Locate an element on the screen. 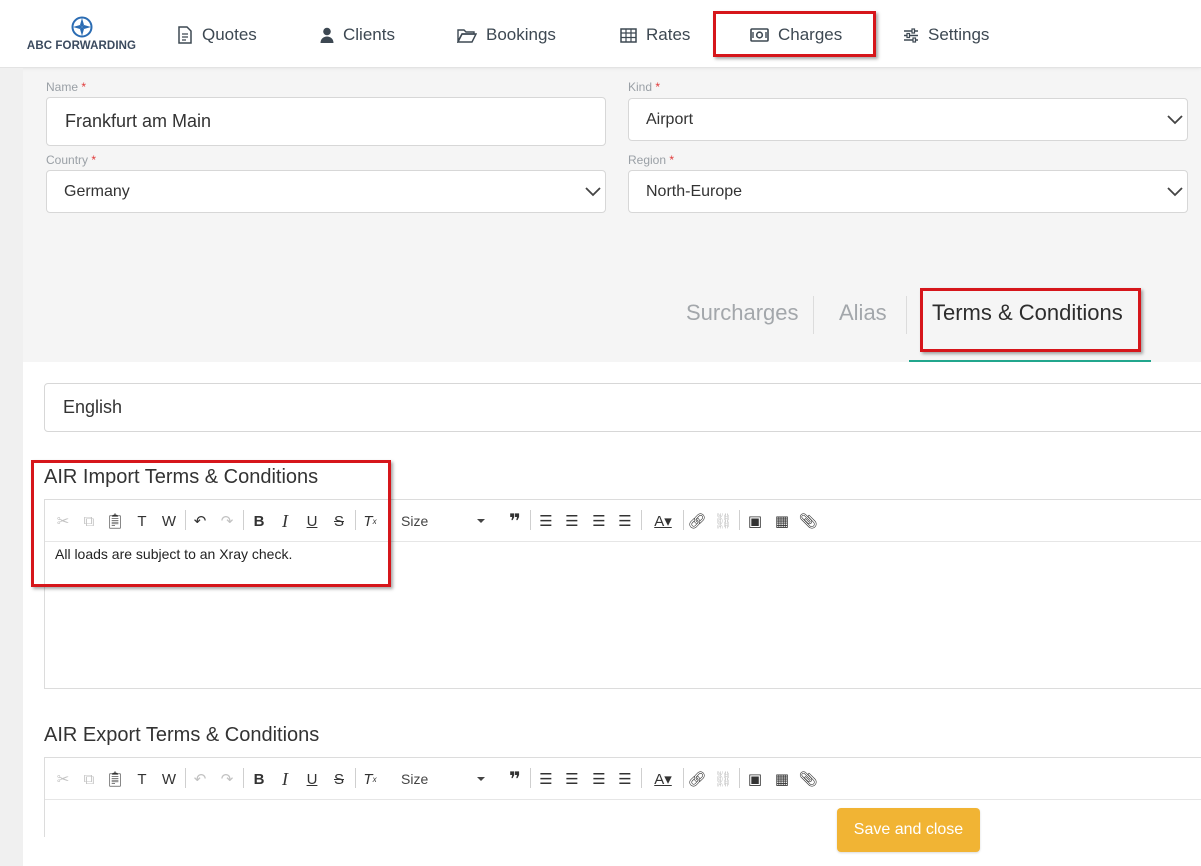  tab-surcharges: Surcharges is located at coordinates (742, 313).